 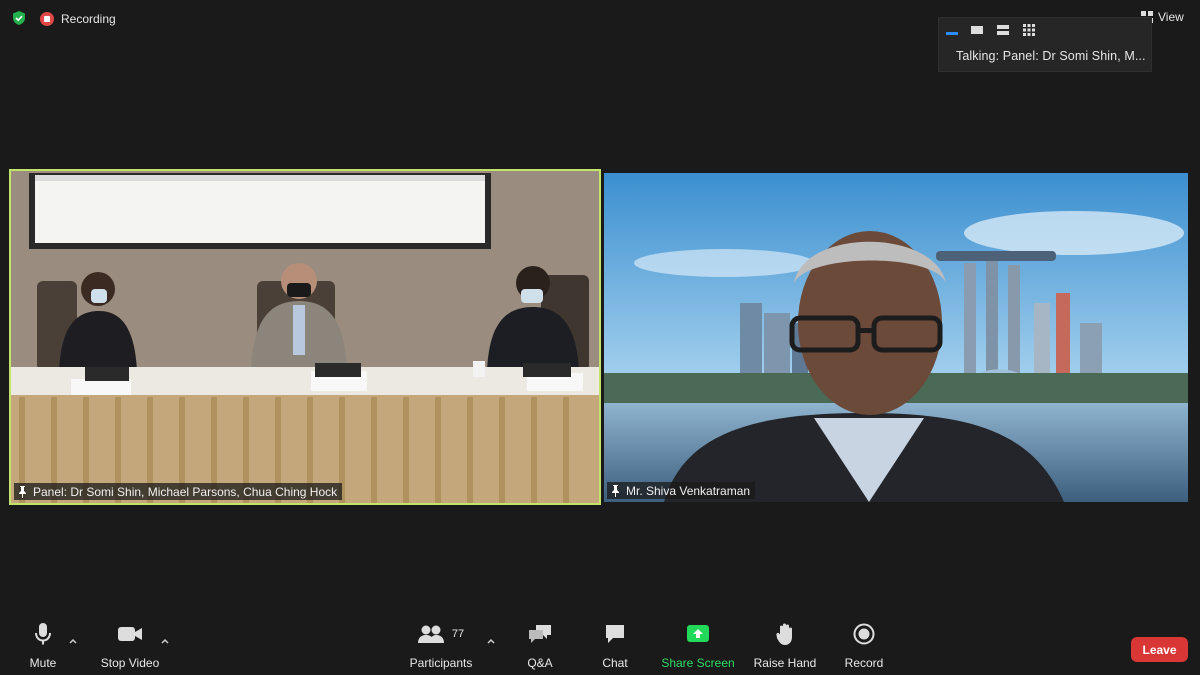 What do you see at coordinates (441, 645) in the screenshot?
I see `participants-button: 77 Participants` at bounding box center [441, 645].